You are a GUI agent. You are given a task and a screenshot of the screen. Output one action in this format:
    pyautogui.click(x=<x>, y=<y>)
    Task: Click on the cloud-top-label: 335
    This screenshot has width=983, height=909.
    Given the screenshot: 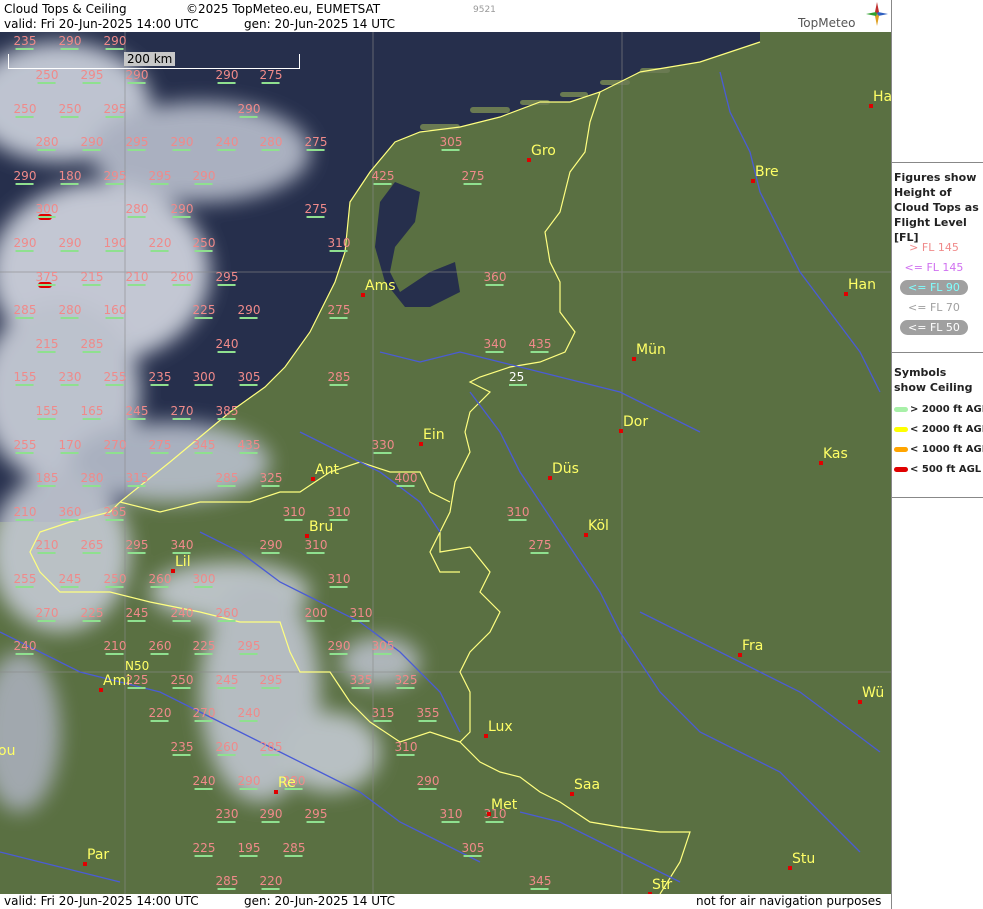 What is the action you would take?
    pyautogui.click(x=361, y=680)
    